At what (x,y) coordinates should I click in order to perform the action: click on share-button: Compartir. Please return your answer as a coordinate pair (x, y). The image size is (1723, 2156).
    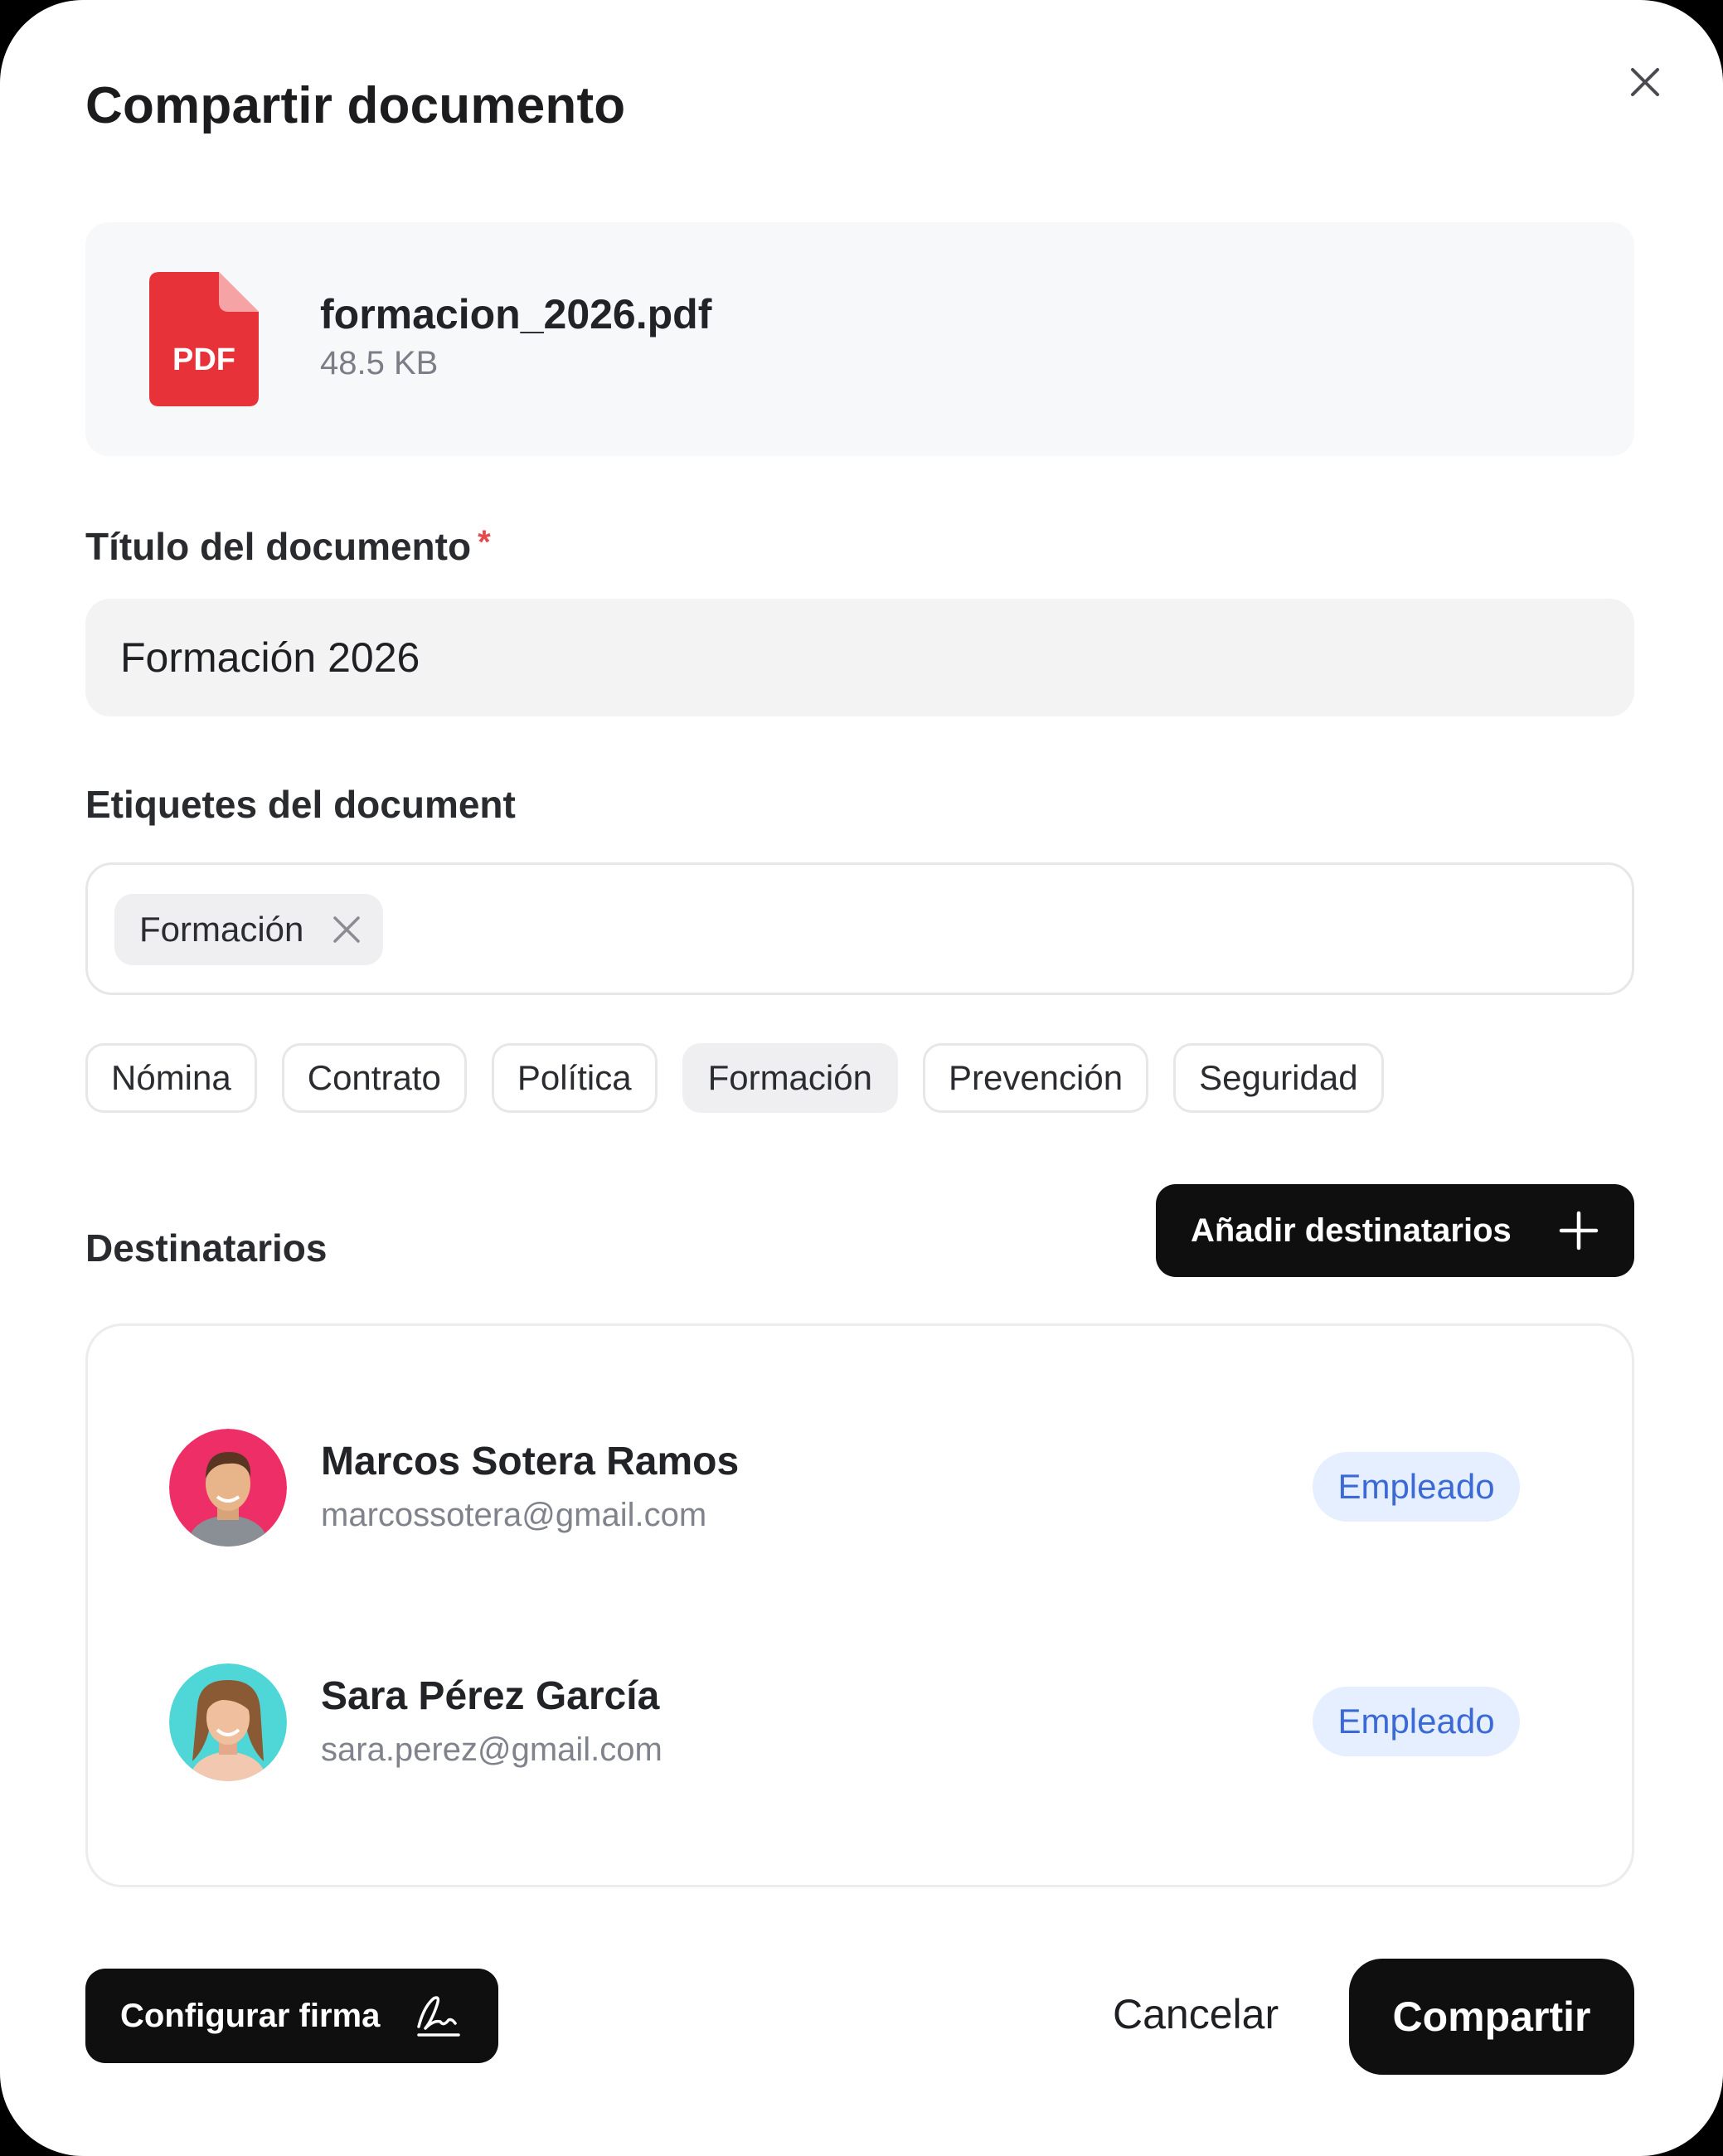
    Looking at the image, I should click on (1491, 2017).